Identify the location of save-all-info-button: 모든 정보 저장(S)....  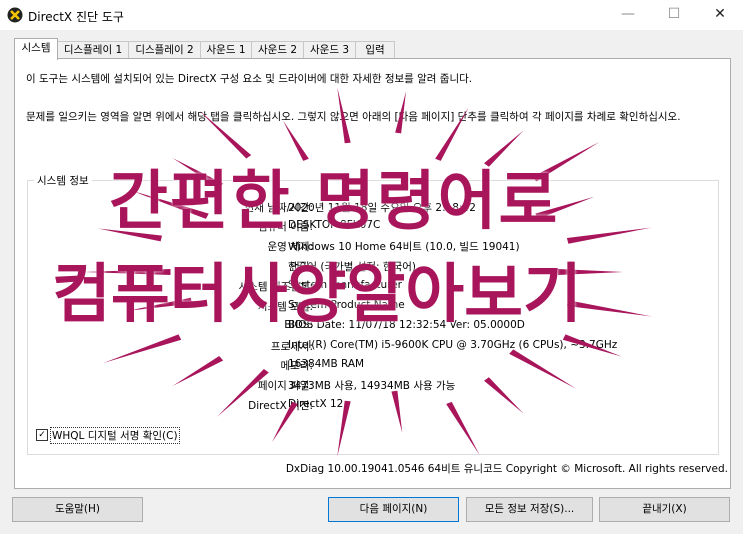
(529, 509).